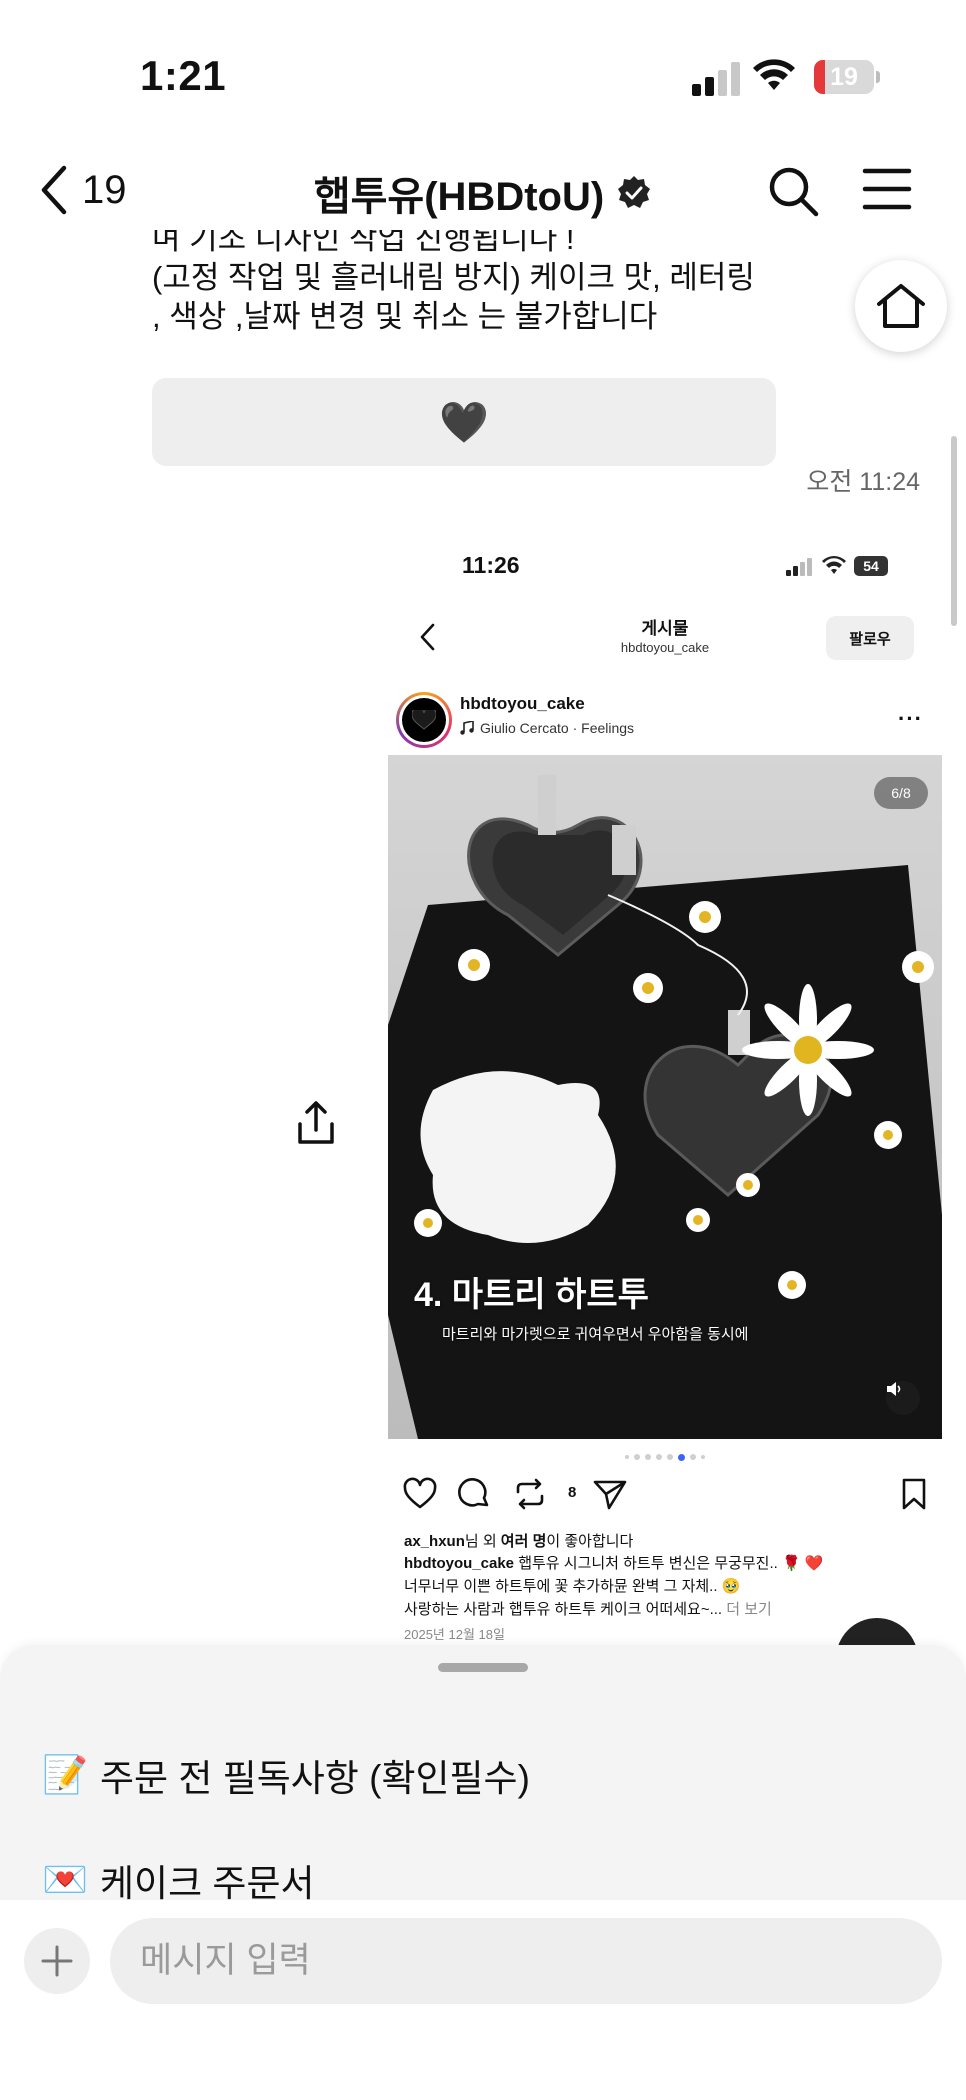 This screenshot has height=2100, width=966. Describe the element at coordinates (799, 567) in the screenshot. I see `post-signal-icon` at that location.